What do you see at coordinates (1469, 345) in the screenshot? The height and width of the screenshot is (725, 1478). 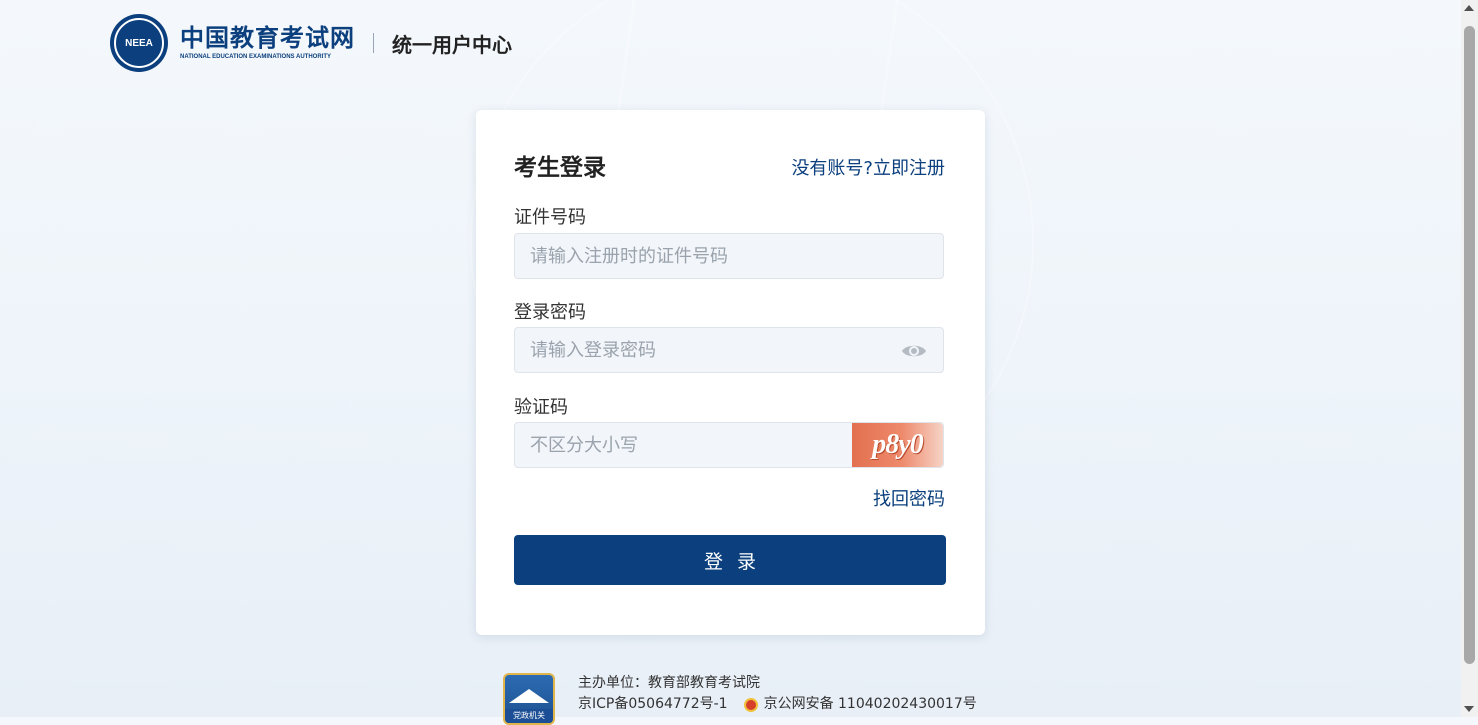 I see `scroll-thumb` at bounding box center [1469, 345].